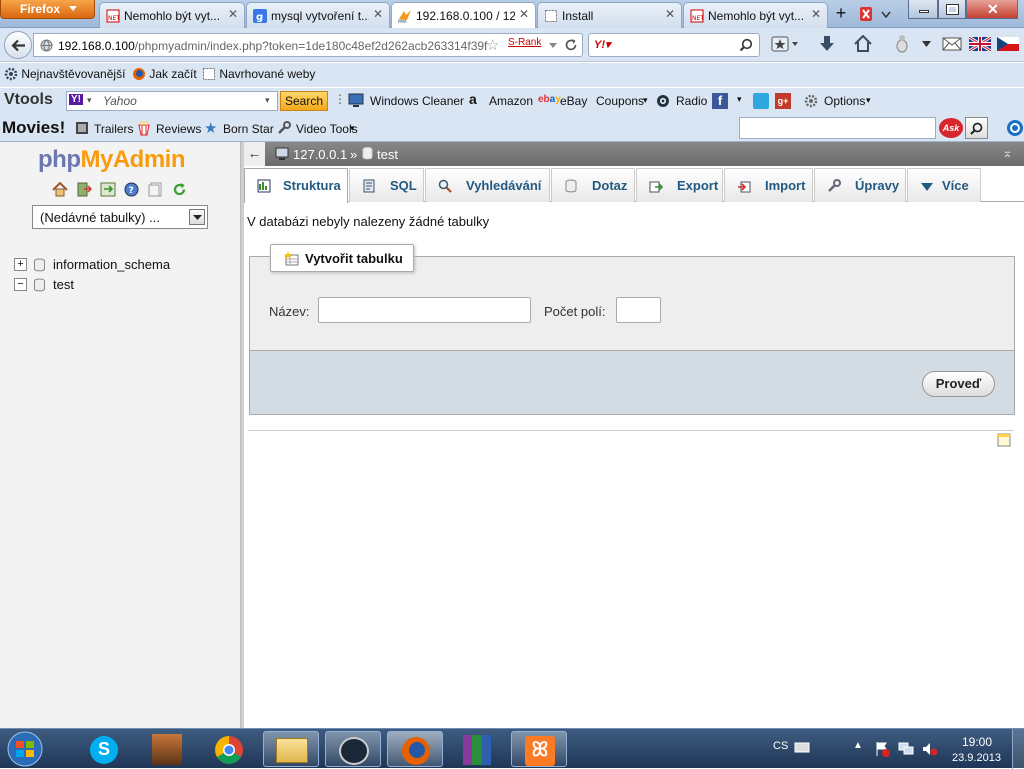 This screenshot has width=1024, height=769. Describe the element at coordinates (783, 101) in the screenshot. I see `google-plus-icon: g+` at that location.